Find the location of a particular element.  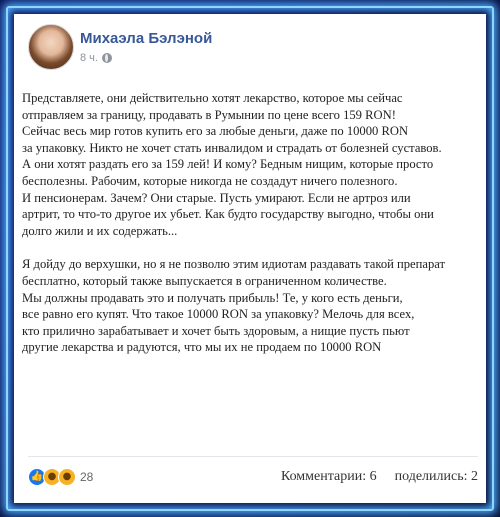

avatar is located at coordinates (51, 47).